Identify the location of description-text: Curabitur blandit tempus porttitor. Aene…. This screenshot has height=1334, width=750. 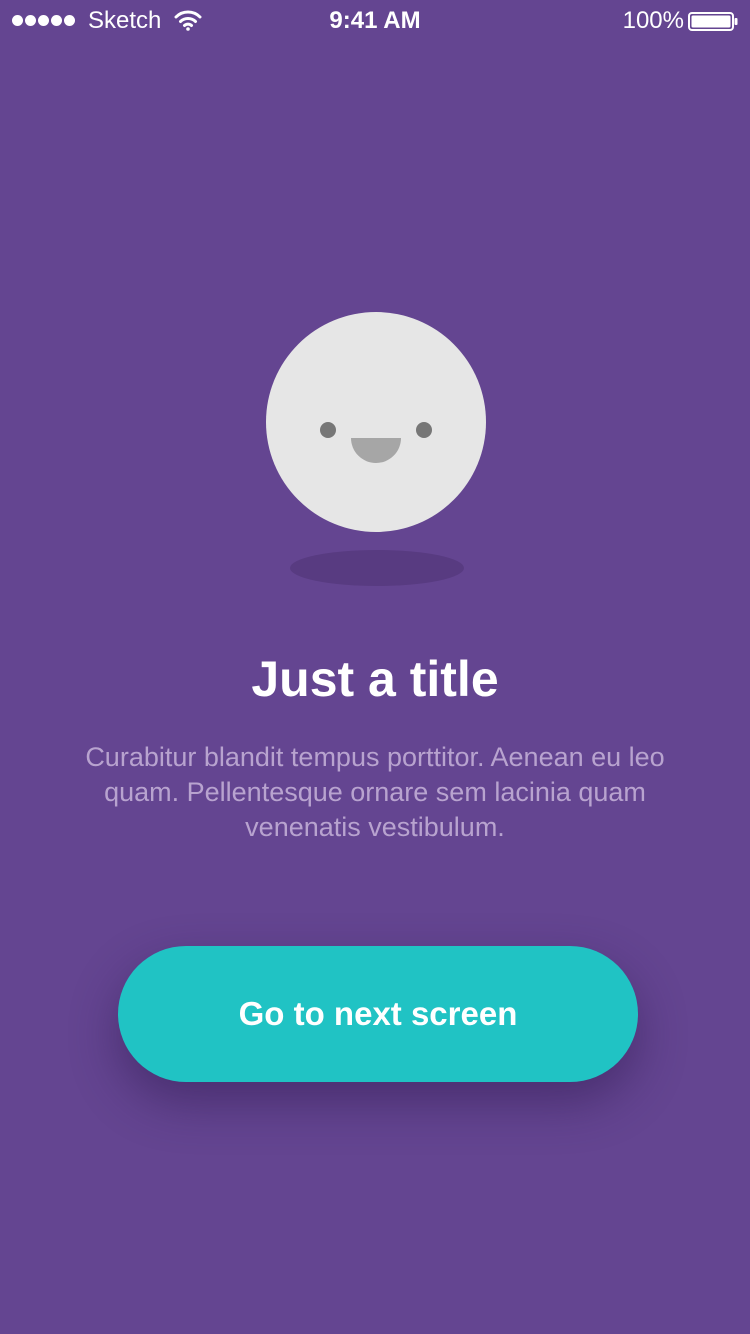
(375, 792).